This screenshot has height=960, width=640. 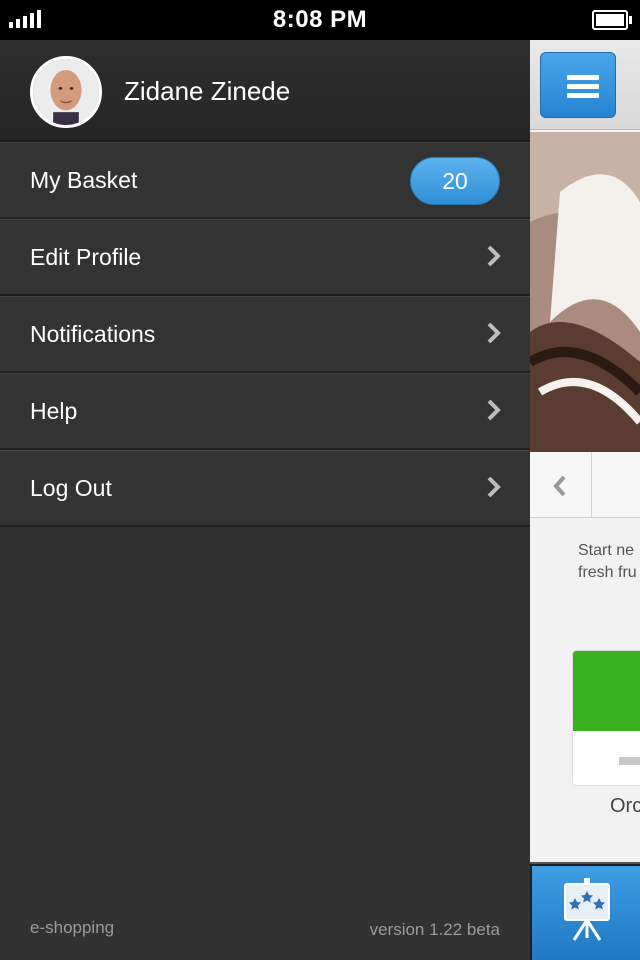 What do you see at coordinates (207, 91) in the screenshot?
I see `profile-name: Zidane Zinede` at bounding box center [207, 91].